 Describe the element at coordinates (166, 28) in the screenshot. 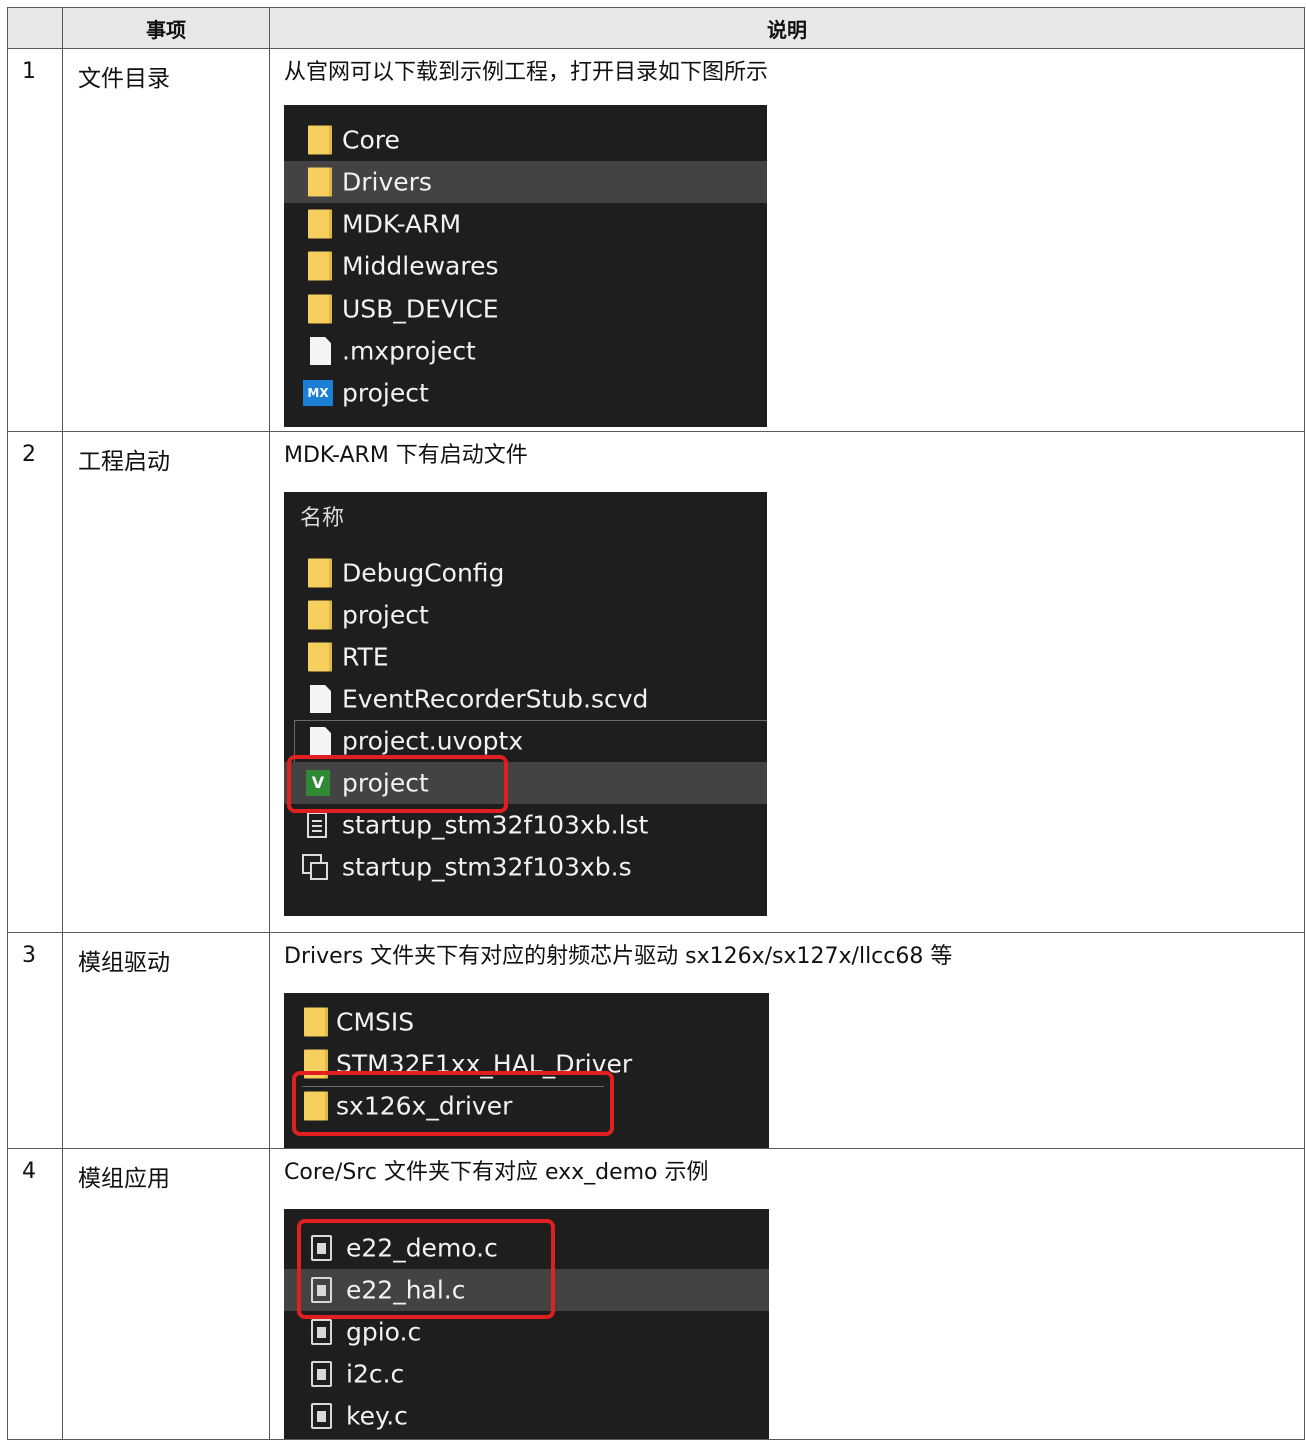

I see `header-item: 事项` at that location.